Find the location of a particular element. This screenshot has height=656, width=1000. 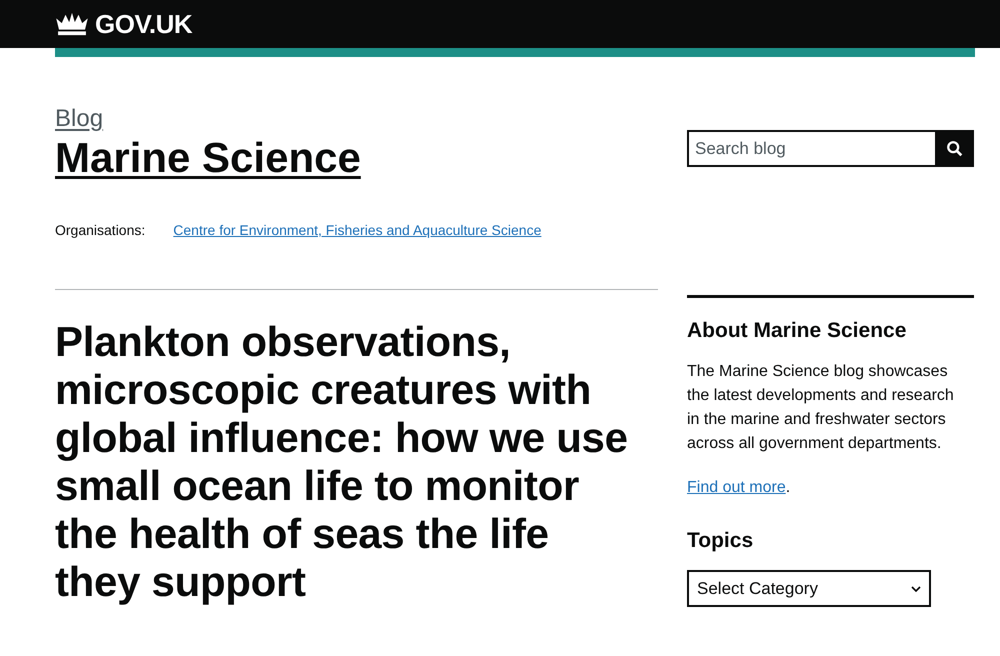

about-heading: About Marine Science is located at coordinates (797, 331).